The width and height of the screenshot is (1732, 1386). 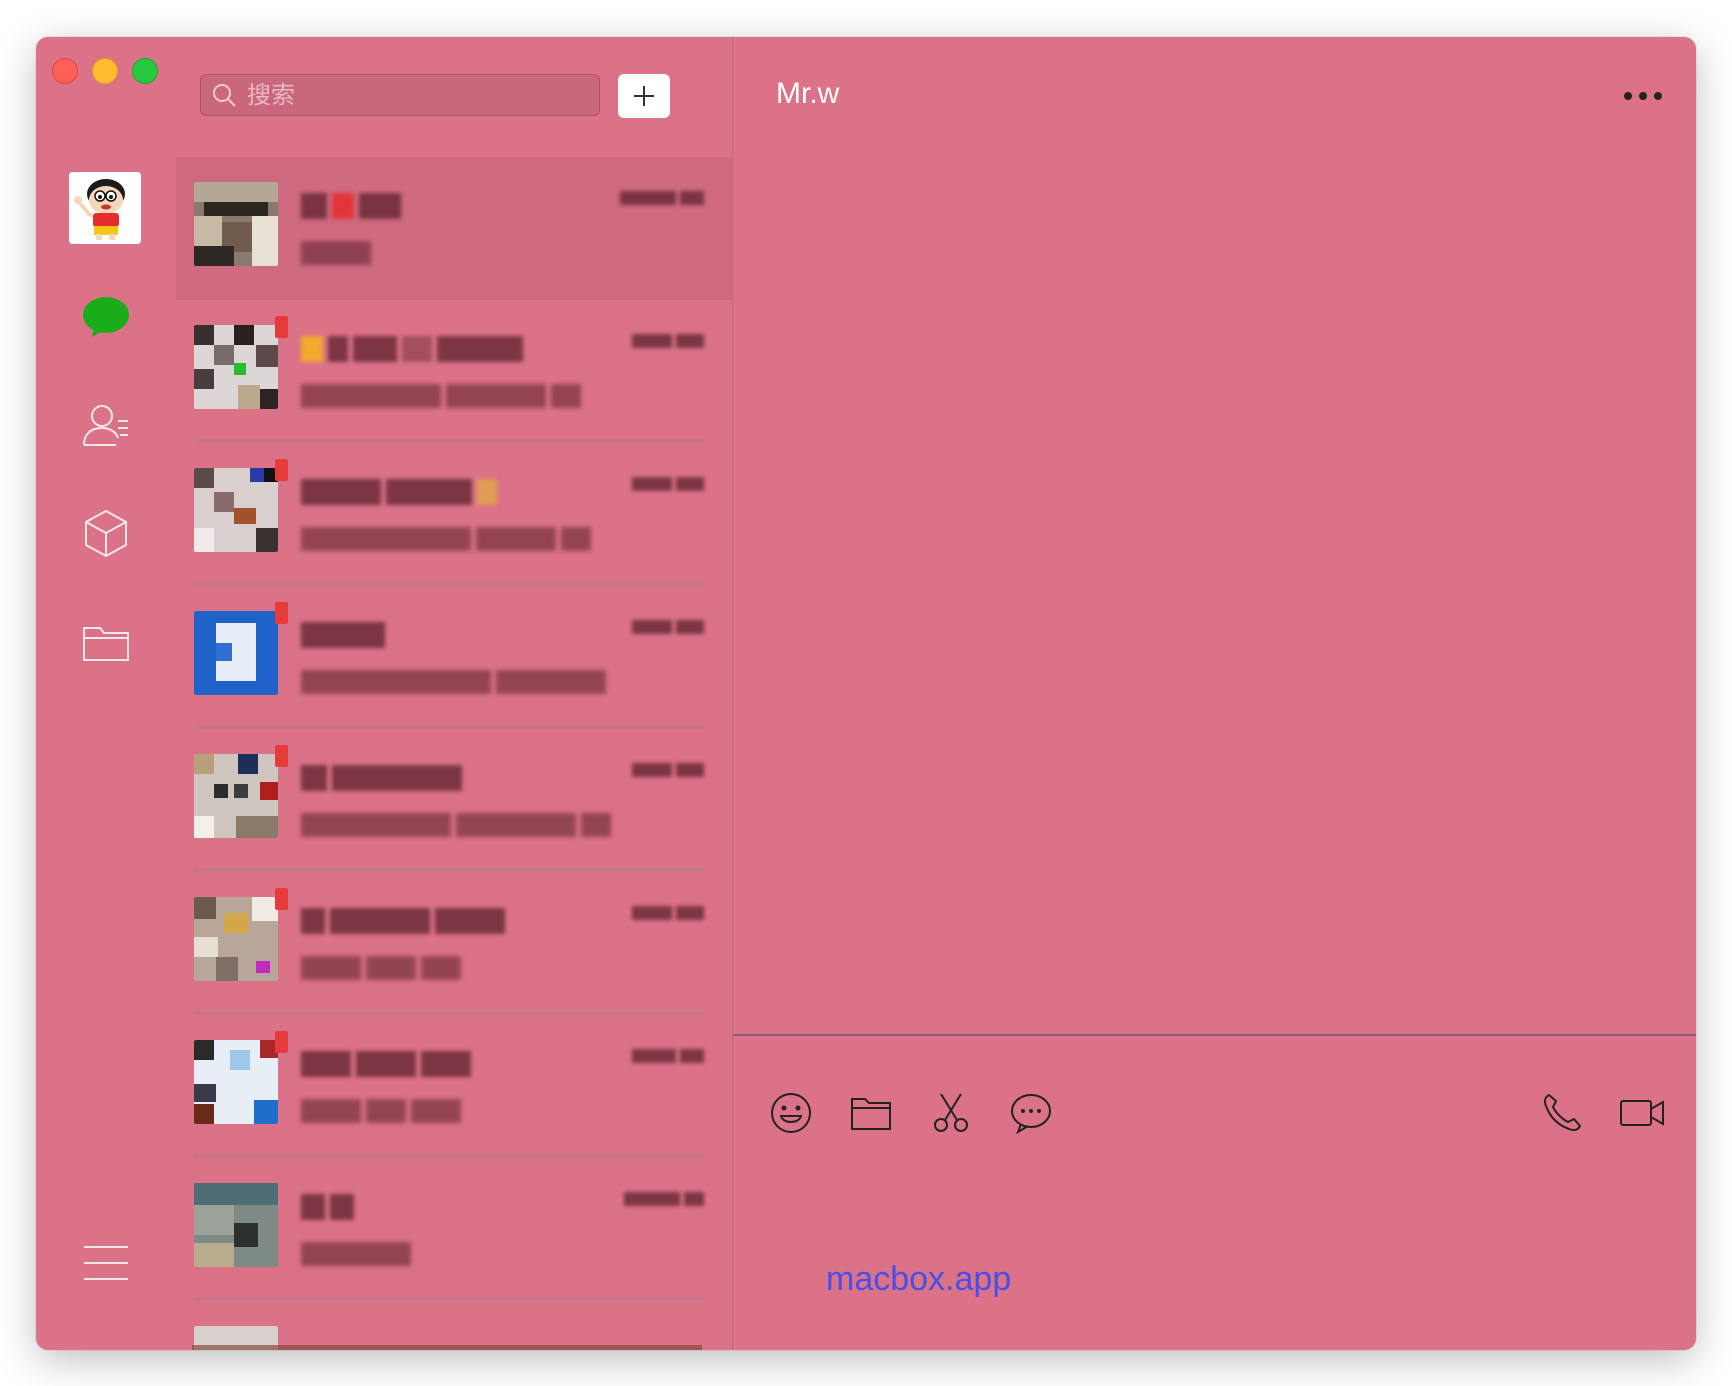 I want to click on chat-bubble-icon, so click(x=106, y=317).